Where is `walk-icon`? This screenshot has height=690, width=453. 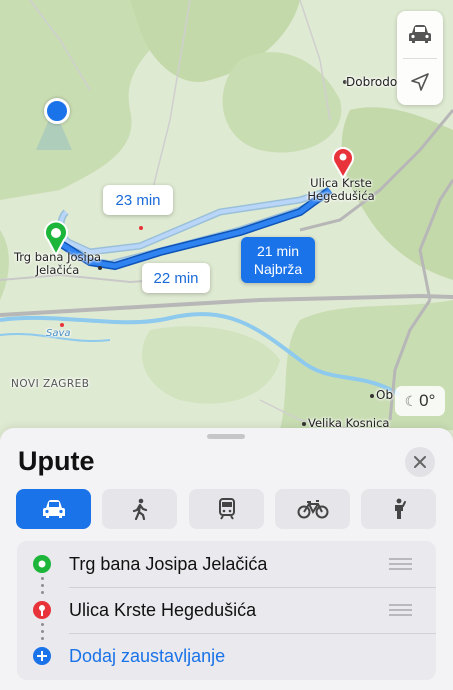
walk-icon is located at coordinates (139, 509).